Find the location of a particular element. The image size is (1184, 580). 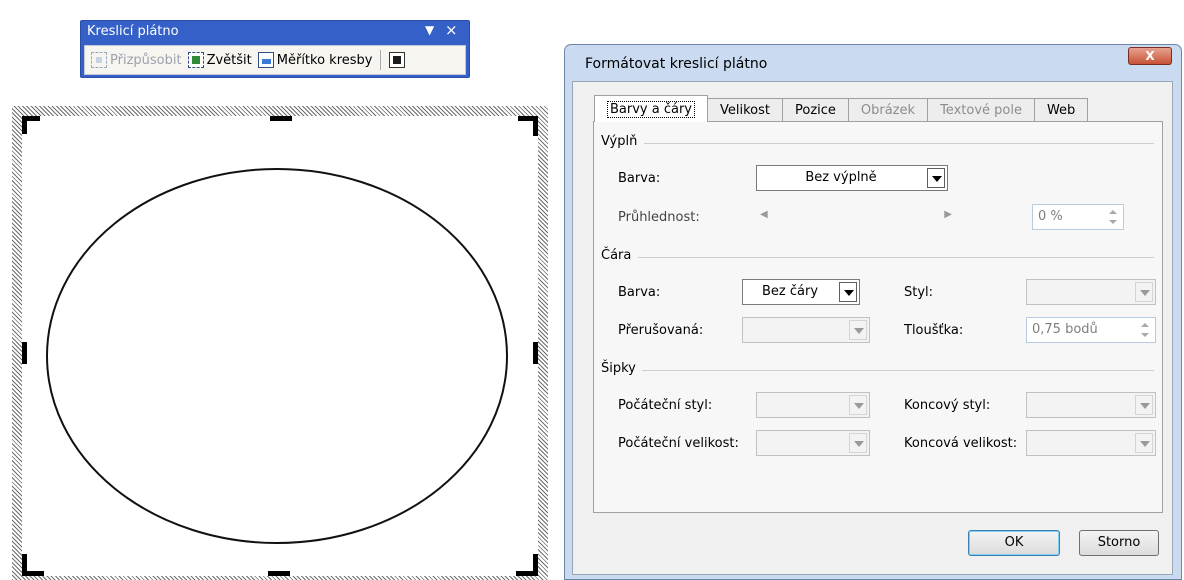

line-style-label: Styl: is located at coordinates (919, 292).